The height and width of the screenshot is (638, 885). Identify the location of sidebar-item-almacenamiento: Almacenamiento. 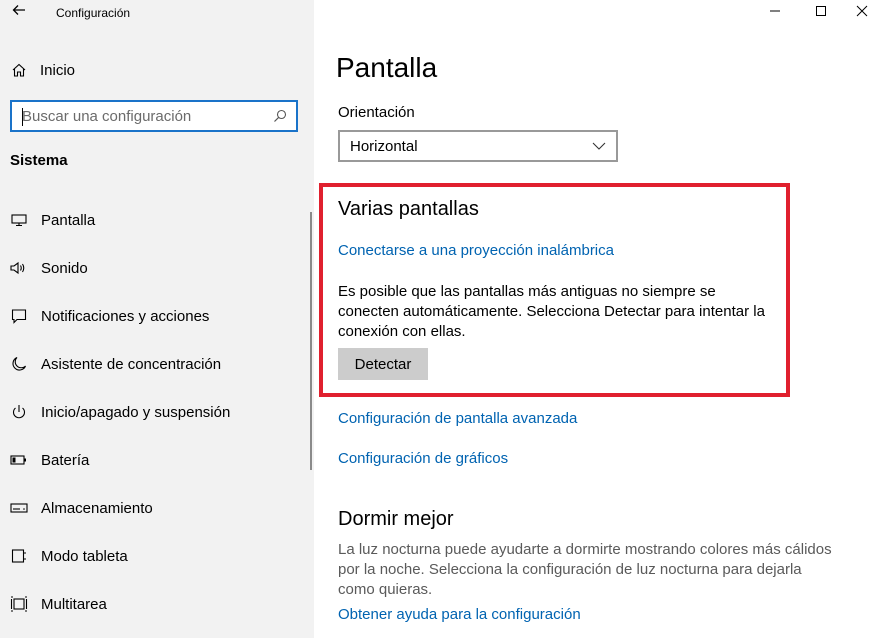
(155, 508).